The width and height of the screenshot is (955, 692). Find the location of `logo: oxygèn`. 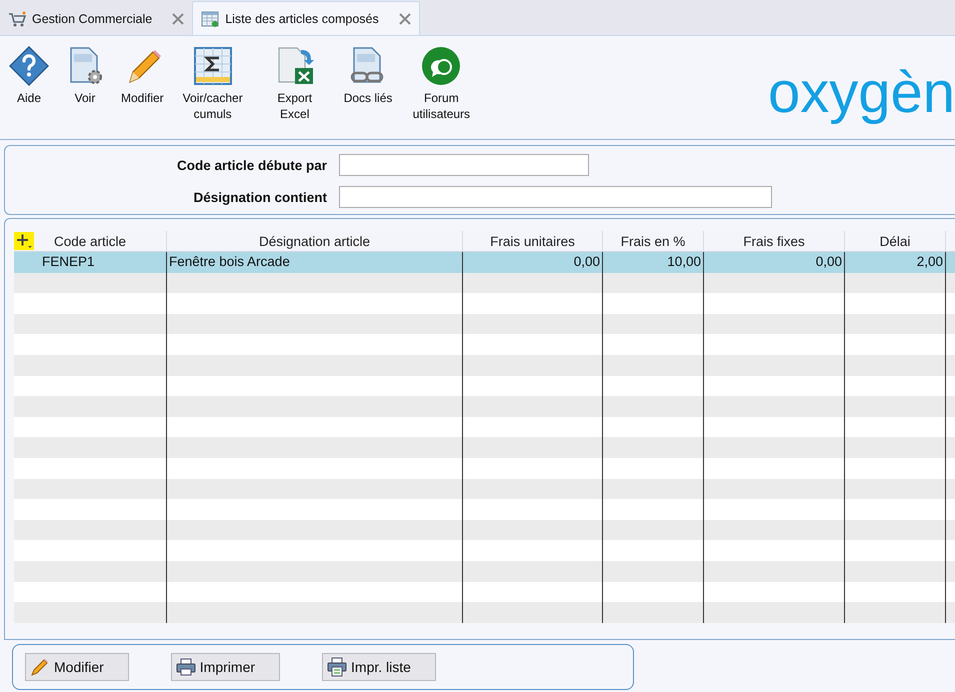

logo: oxygèn is located at coordinates (861, 93).